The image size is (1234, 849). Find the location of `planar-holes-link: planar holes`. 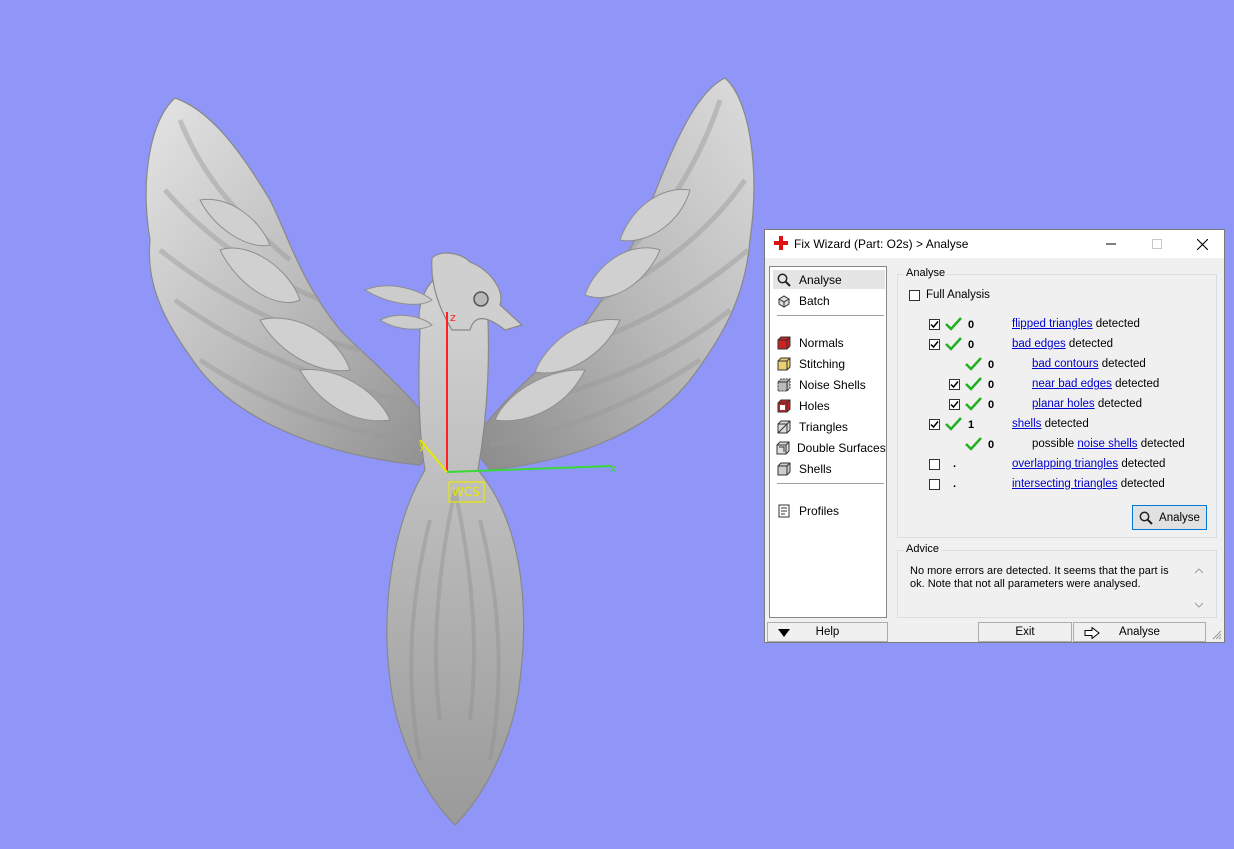

planar-holes-link: planar holes is located at coordinates (1063, 404).